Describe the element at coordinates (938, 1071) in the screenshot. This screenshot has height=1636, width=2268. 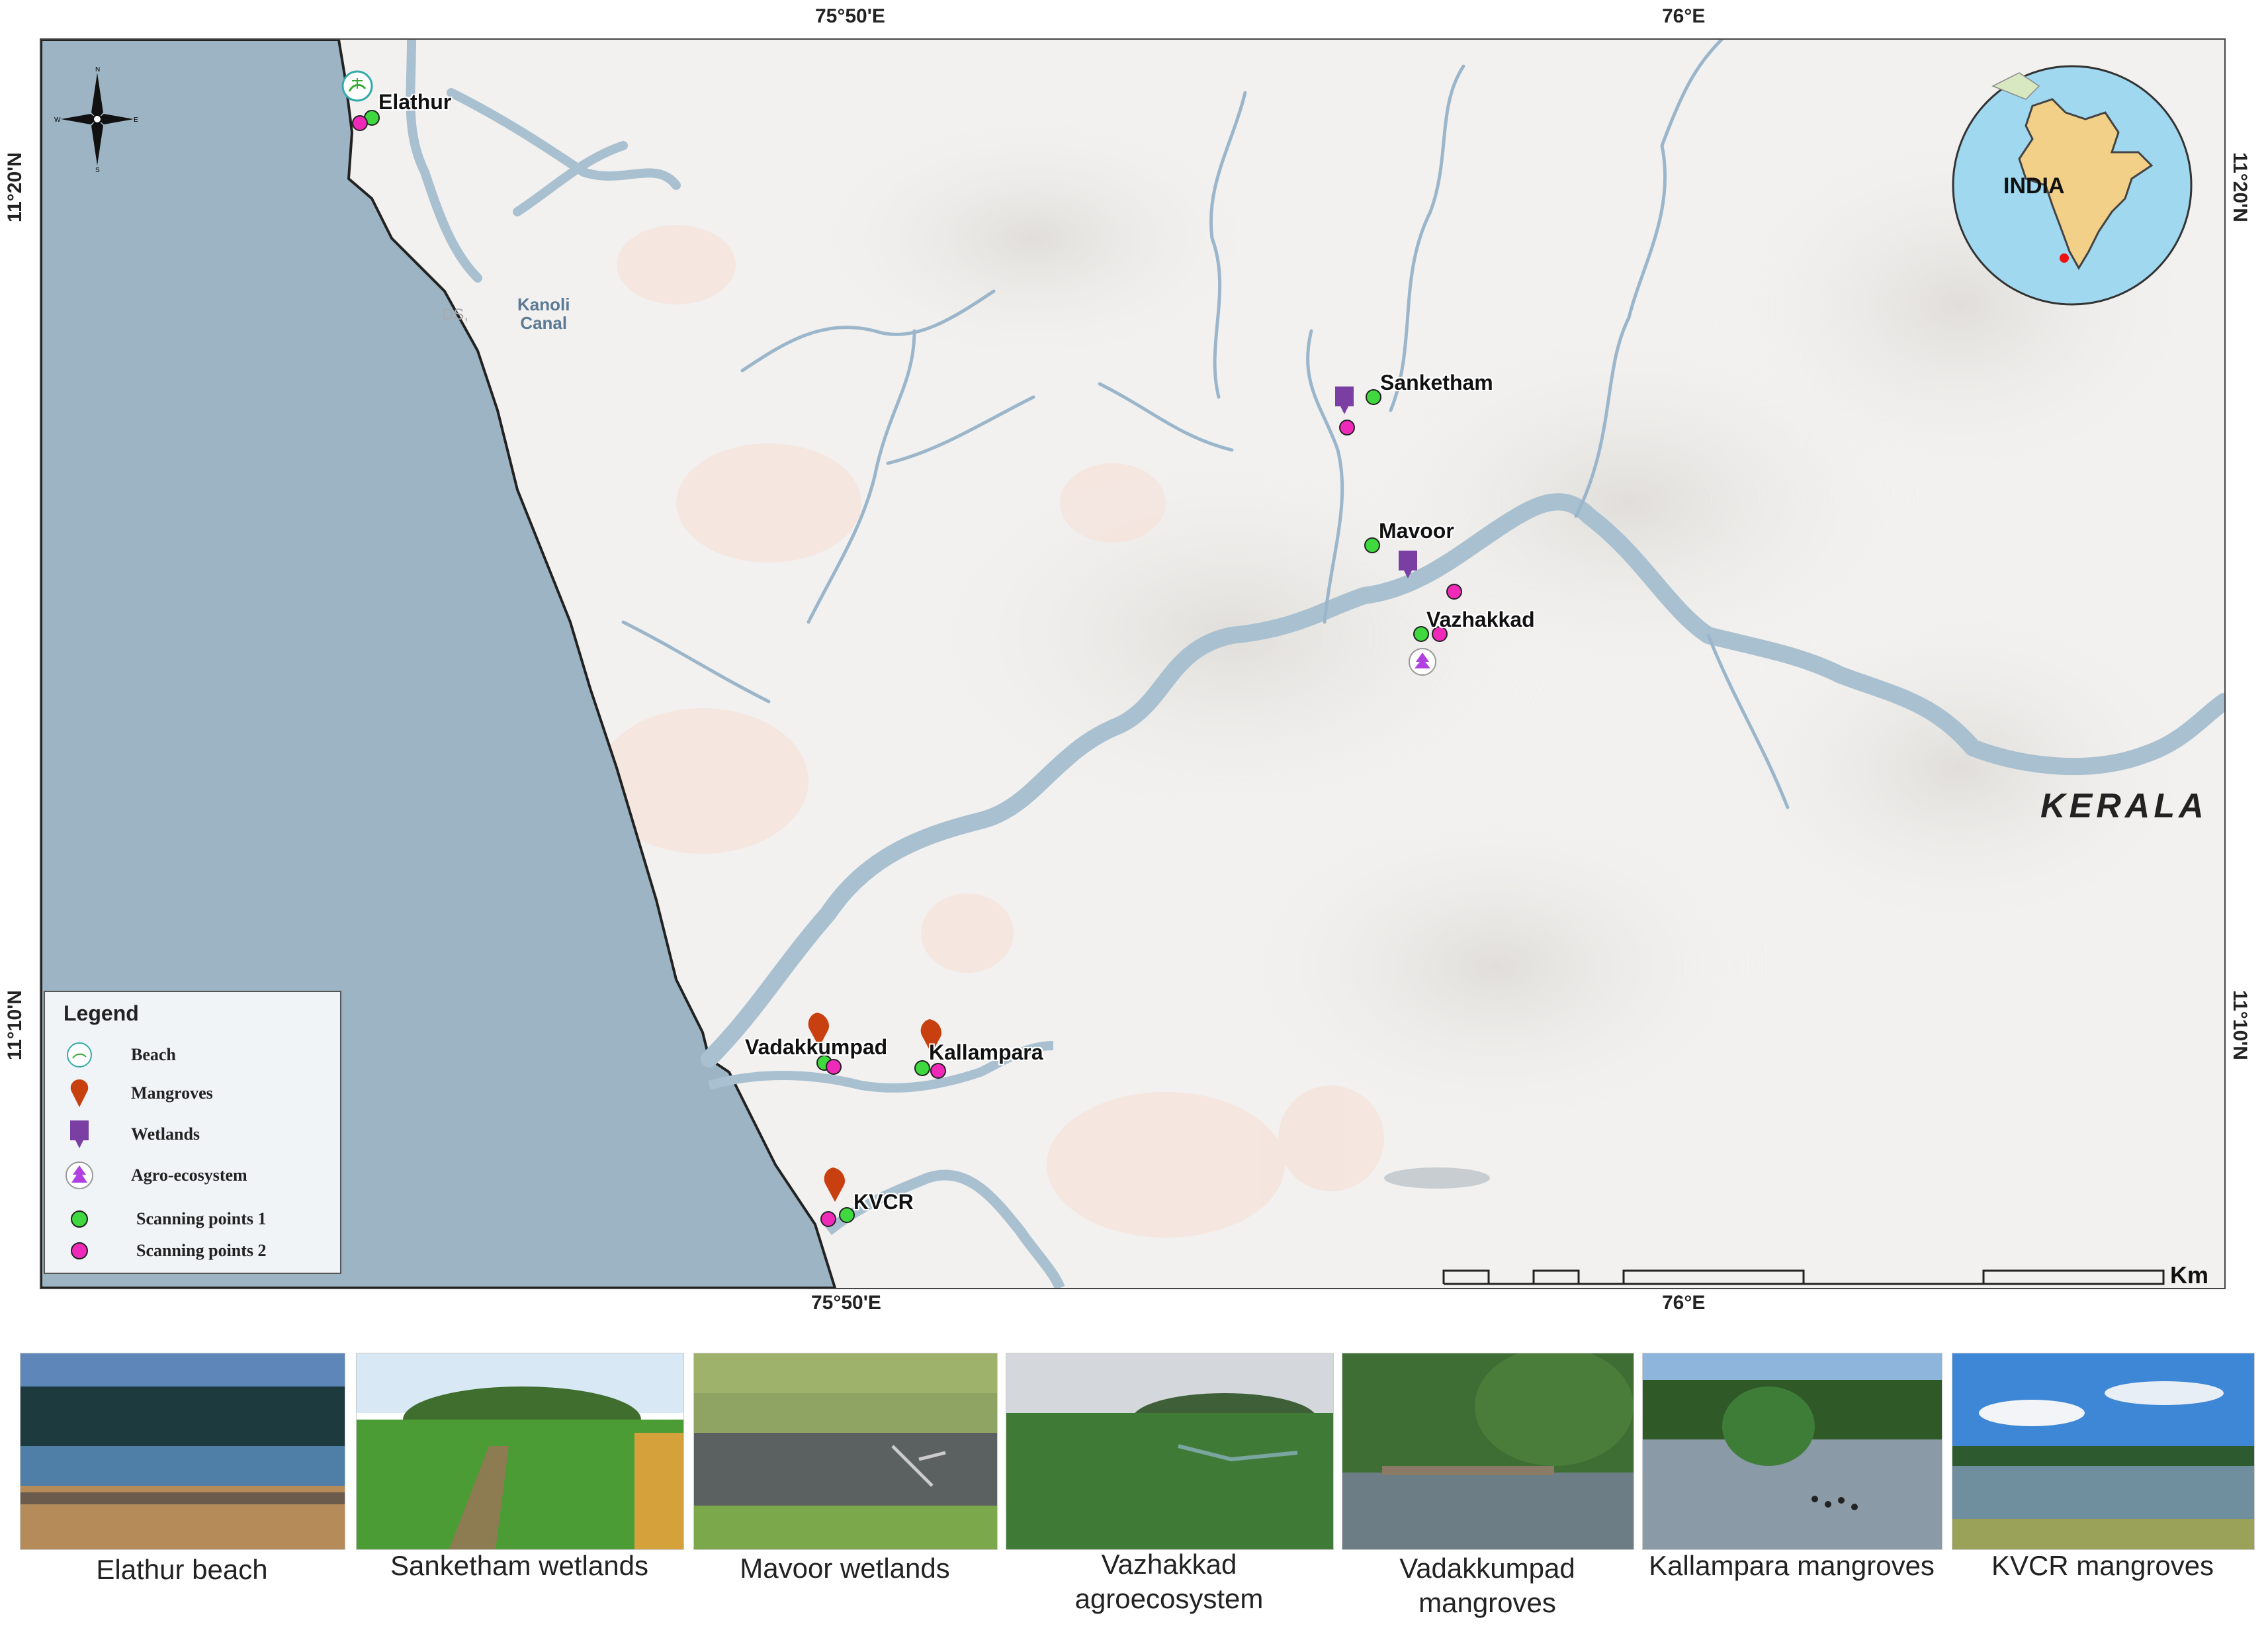
I see `kallampara-scan2-point` at that location.